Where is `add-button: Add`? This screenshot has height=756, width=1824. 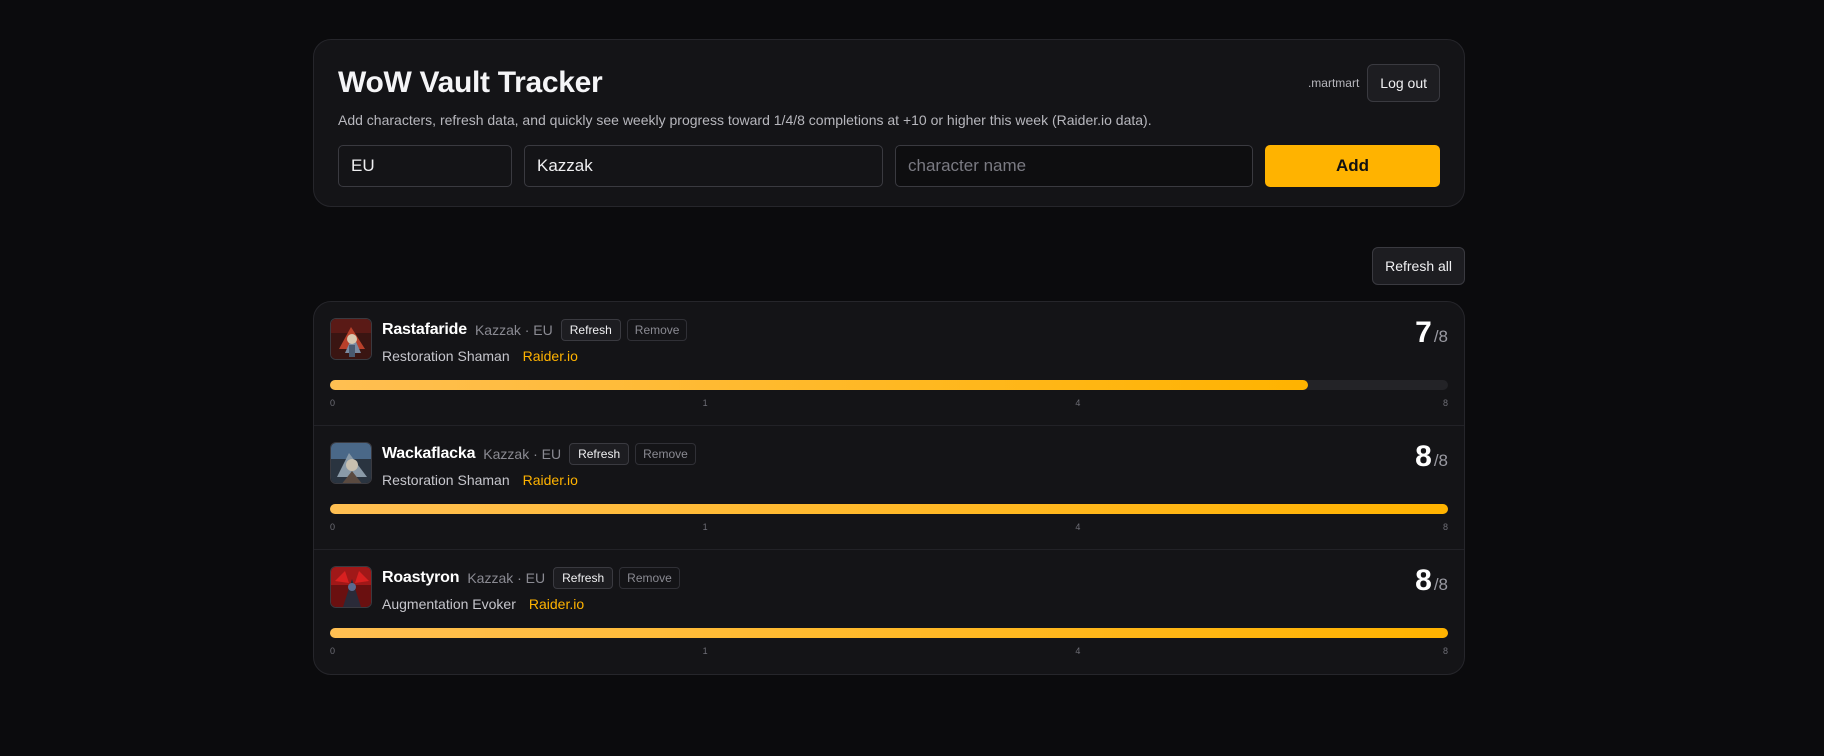 add-button: Add is located at coordinates (1352, 166).